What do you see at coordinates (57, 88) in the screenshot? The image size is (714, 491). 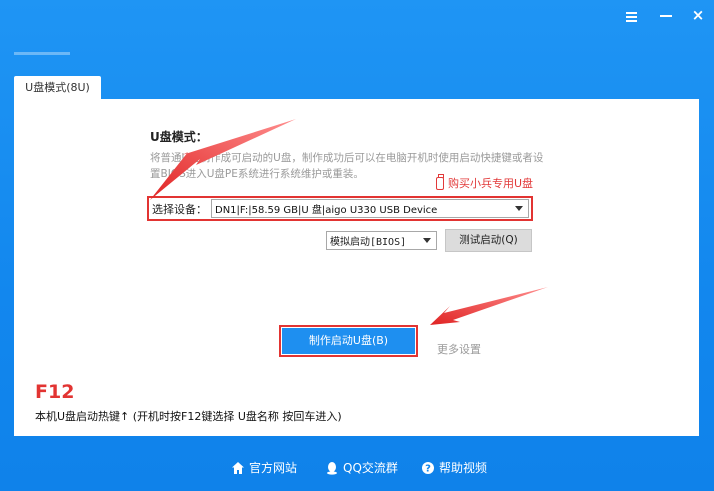 I see `tab-usb-mode: U盘模式(8U)` at bounding box center [57, 88].